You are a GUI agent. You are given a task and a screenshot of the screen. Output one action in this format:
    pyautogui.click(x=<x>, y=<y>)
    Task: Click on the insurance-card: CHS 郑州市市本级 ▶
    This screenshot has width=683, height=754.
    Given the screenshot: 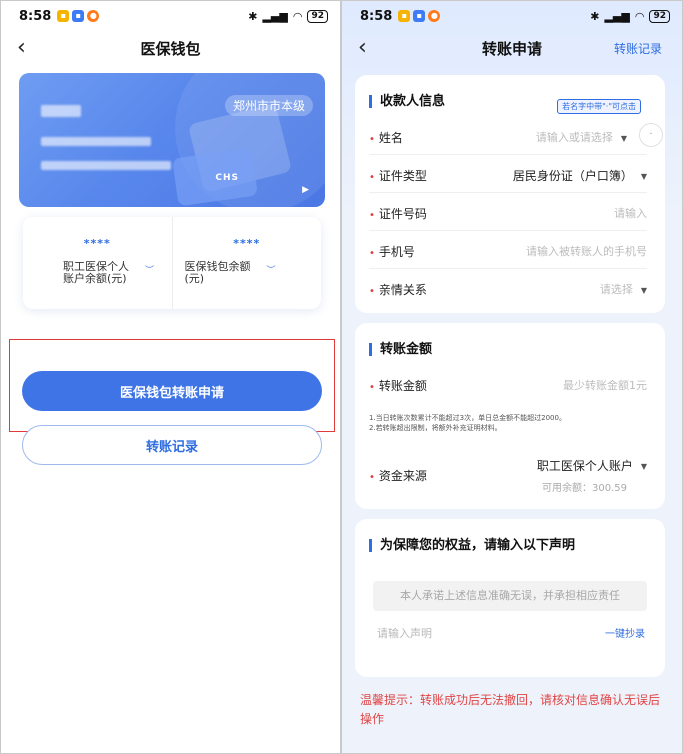 What is the action you would take?
    pyautogui.click(x=172, y=140)
    